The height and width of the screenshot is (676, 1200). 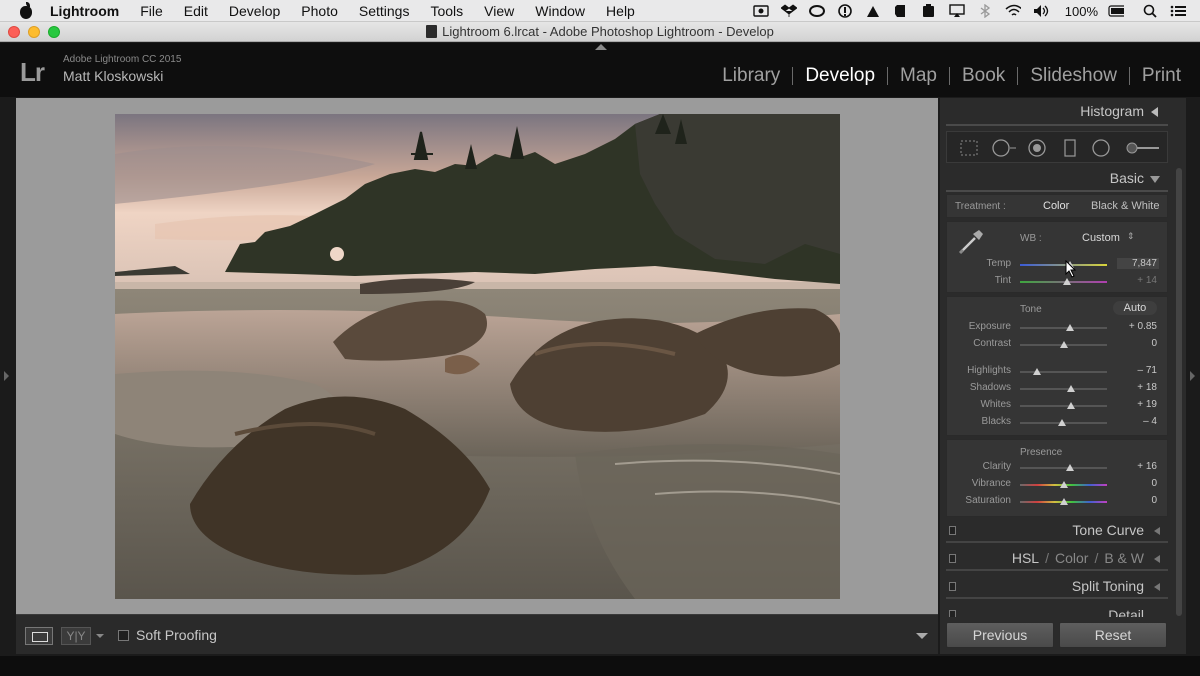 I want to click on right-panel-scrollbar, so click(x=1179, y=392).